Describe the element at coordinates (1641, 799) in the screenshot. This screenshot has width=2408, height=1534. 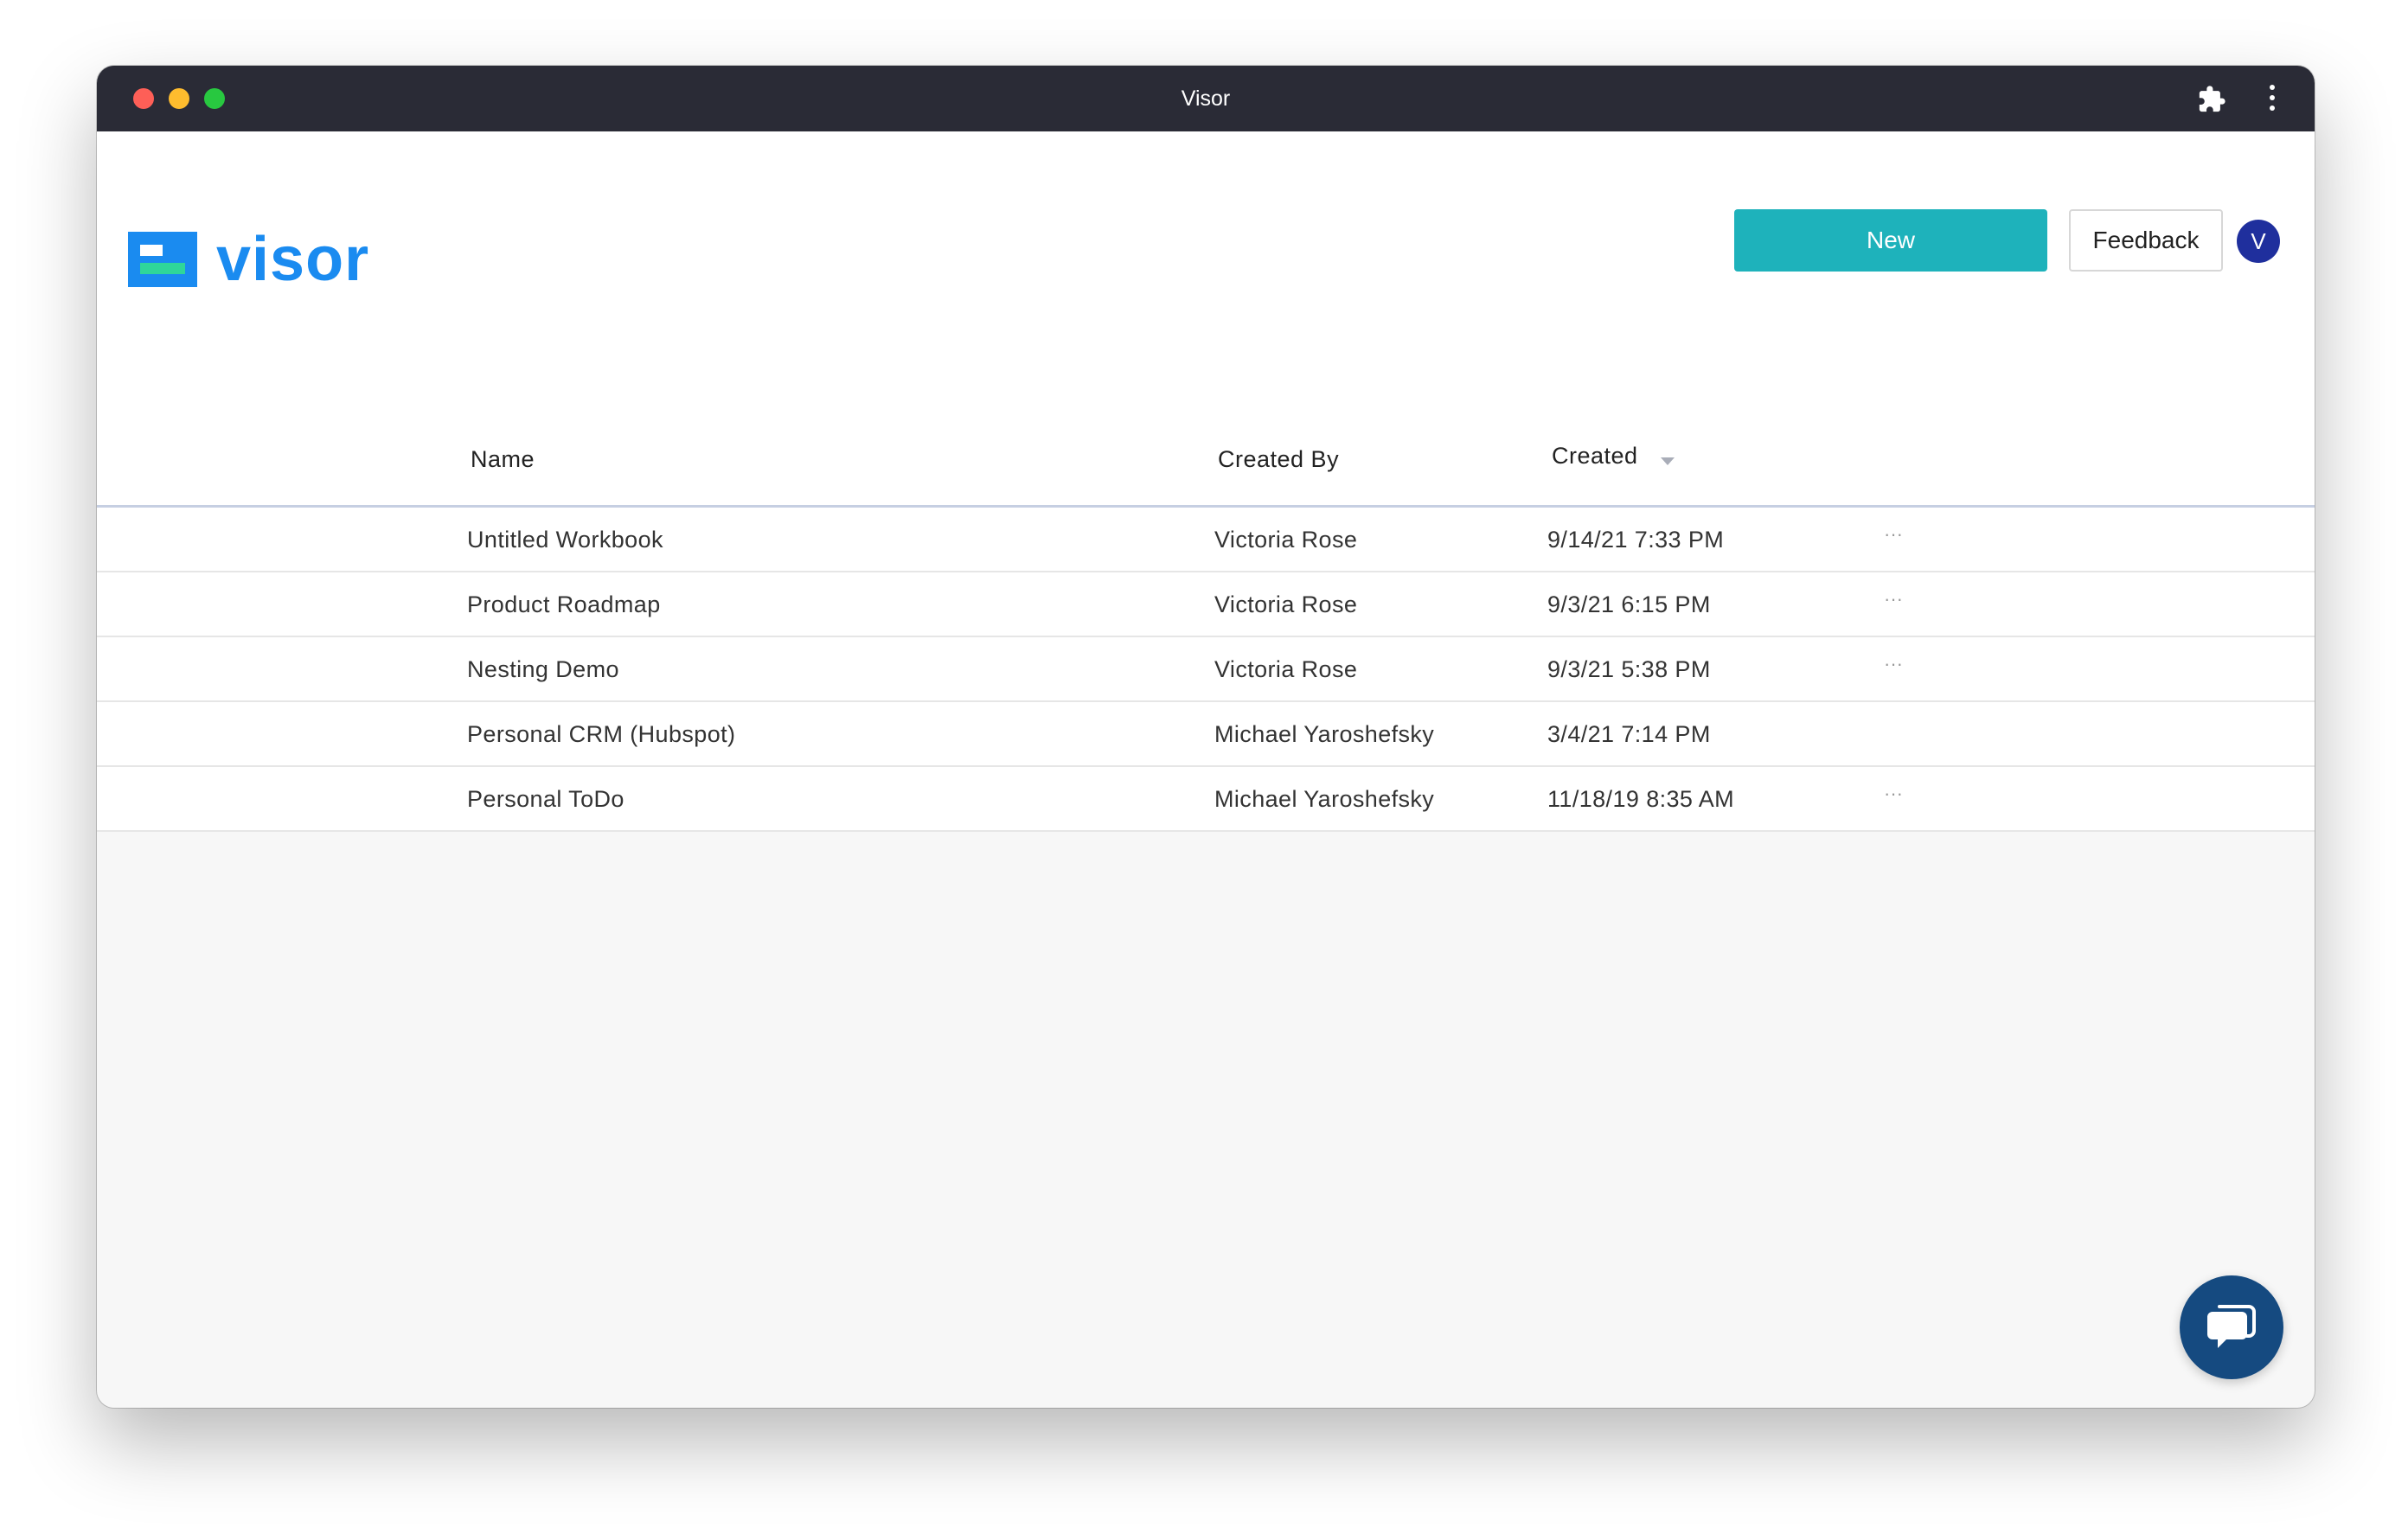
I see `workbook-created: 11/18/19 8:35 AM` at that location.